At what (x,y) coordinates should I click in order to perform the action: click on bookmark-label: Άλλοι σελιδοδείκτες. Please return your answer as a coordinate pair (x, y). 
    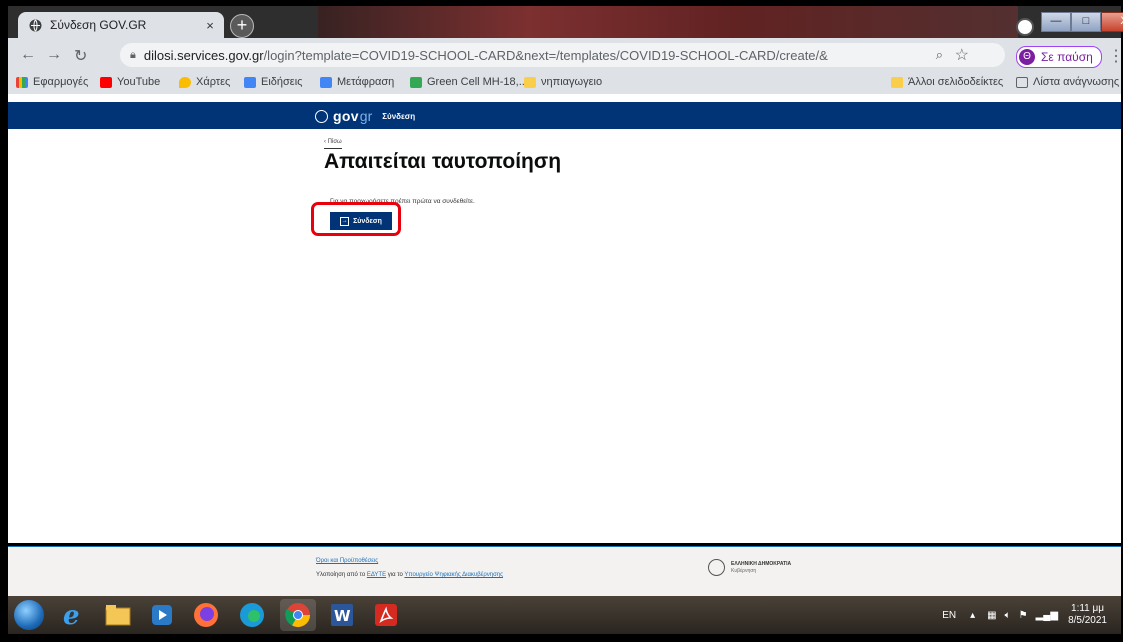
    Looking at the image, I should click on (956, 82).